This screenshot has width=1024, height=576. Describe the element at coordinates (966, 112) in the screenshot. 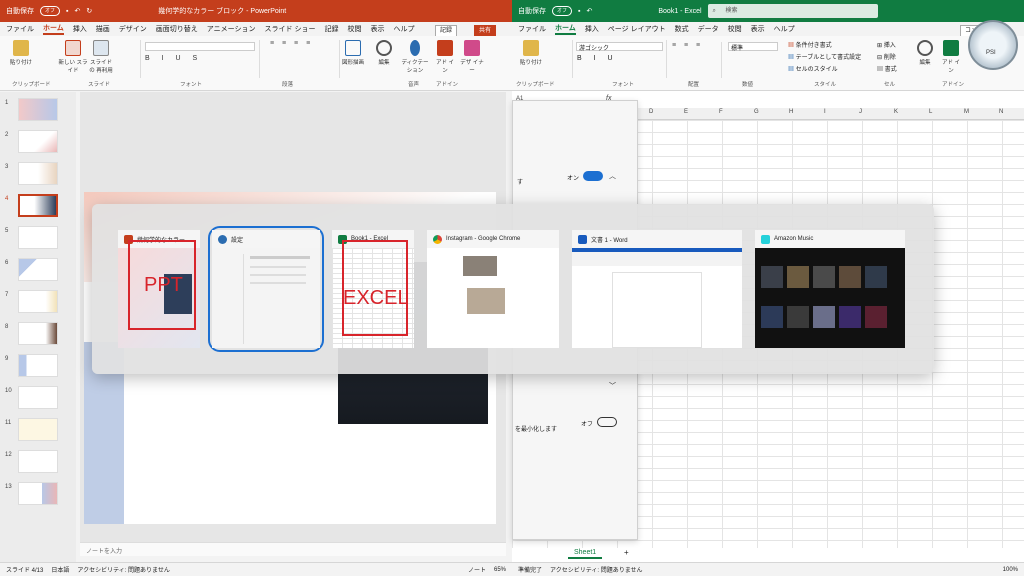

I see `column-header: M` at that location.